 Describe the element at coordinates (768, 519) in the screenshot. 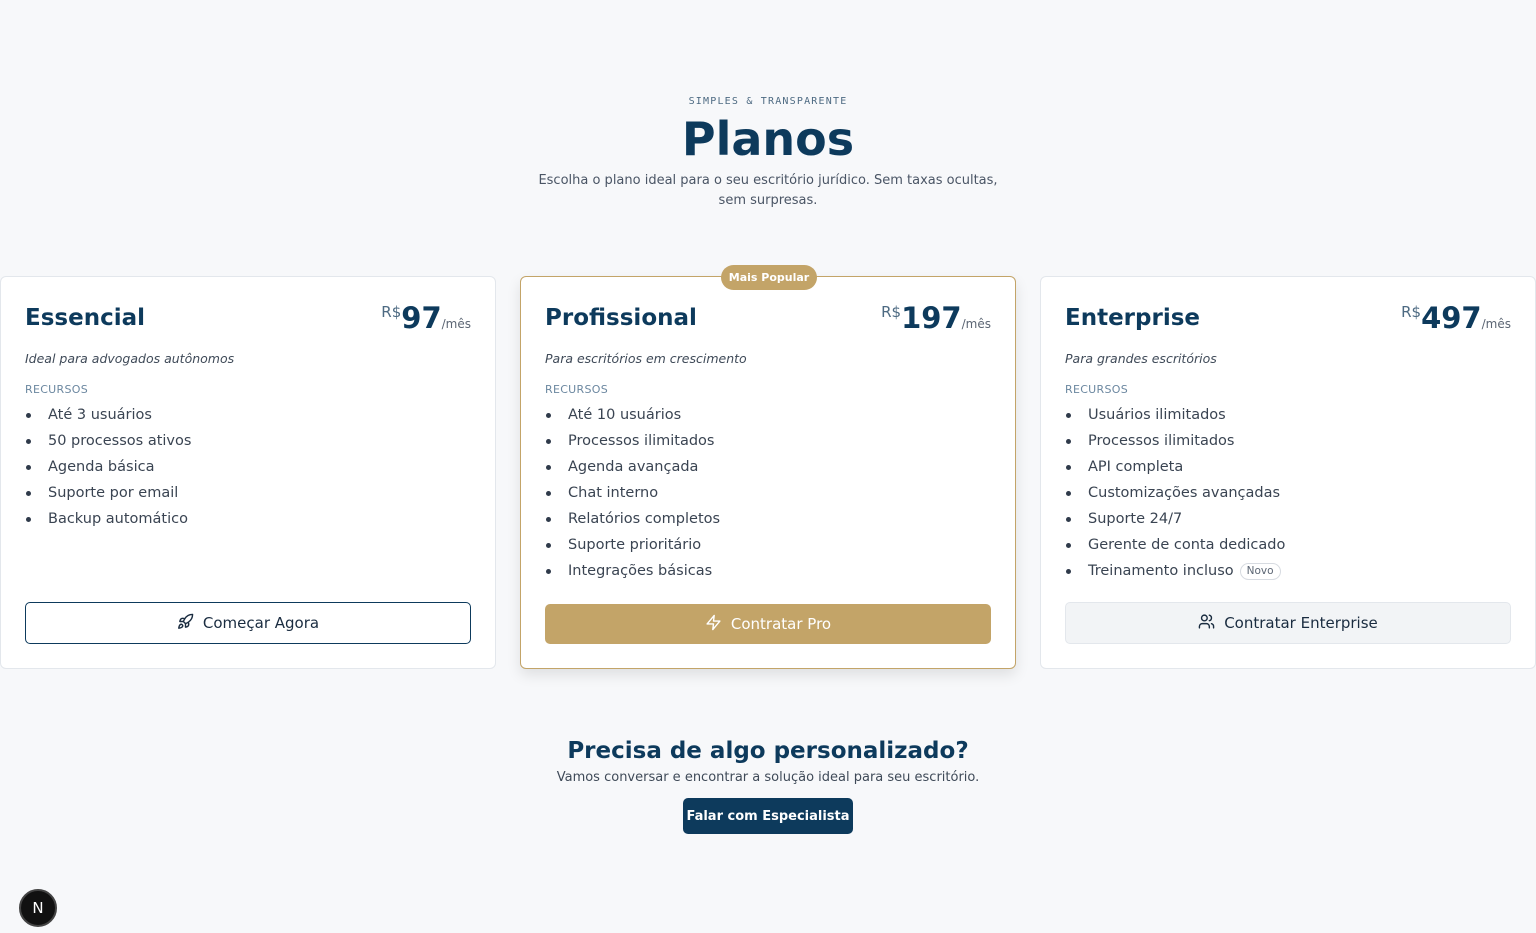

I see `feature-item: Relatórios completos` at that location.